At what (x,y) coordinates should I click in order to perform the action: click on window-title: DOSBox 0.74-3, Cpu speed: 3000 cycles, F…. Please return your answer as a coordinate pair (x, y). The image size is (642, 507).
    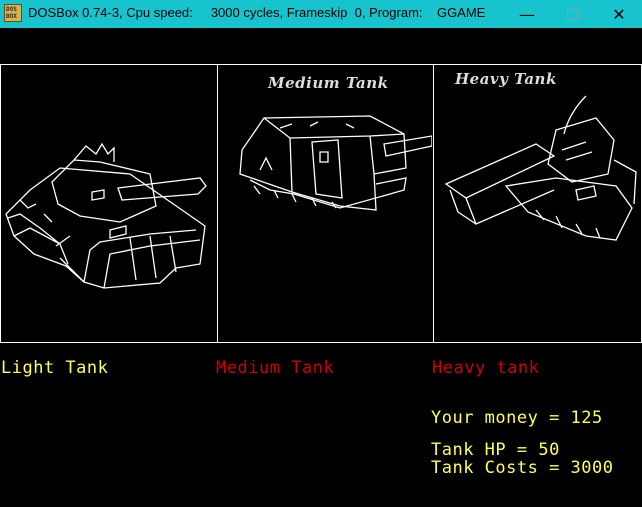
    Looking at the image, I should click on (257, 12).